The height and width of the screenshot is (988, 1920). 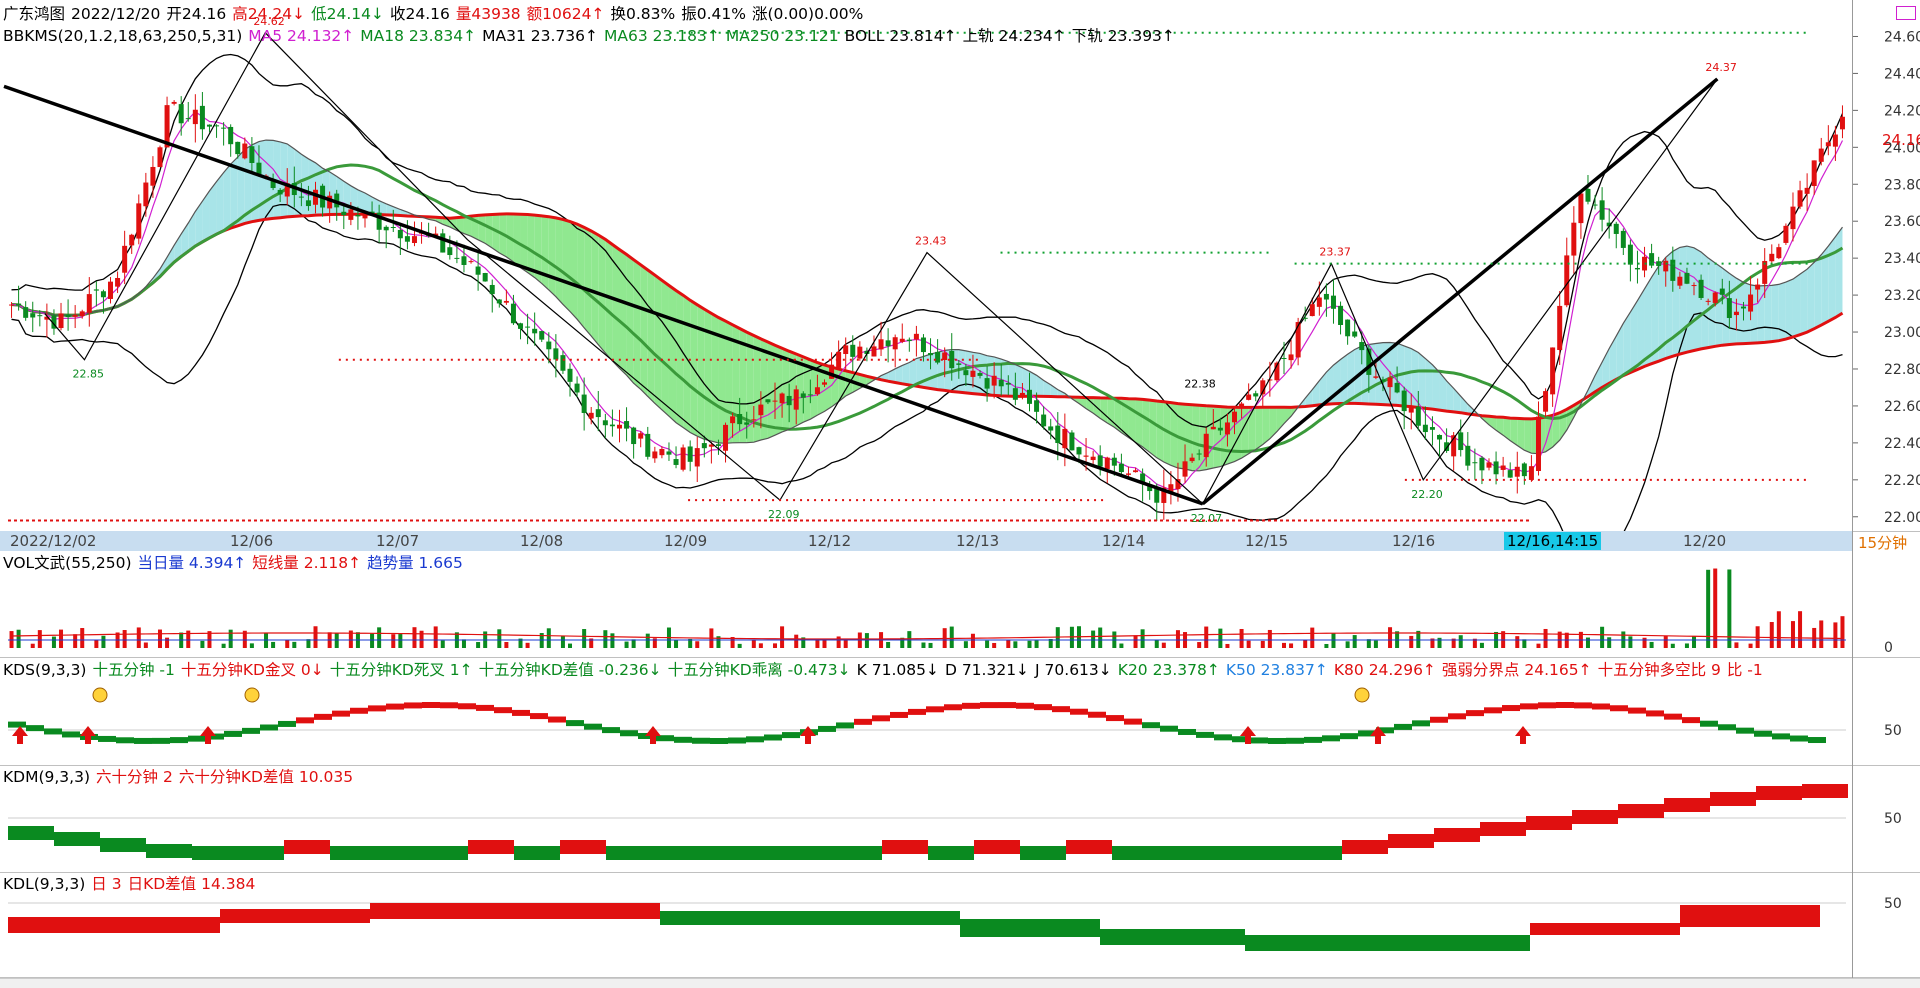 I want to click on kds-d: D 71.321↓, so click(x=987, y=670).